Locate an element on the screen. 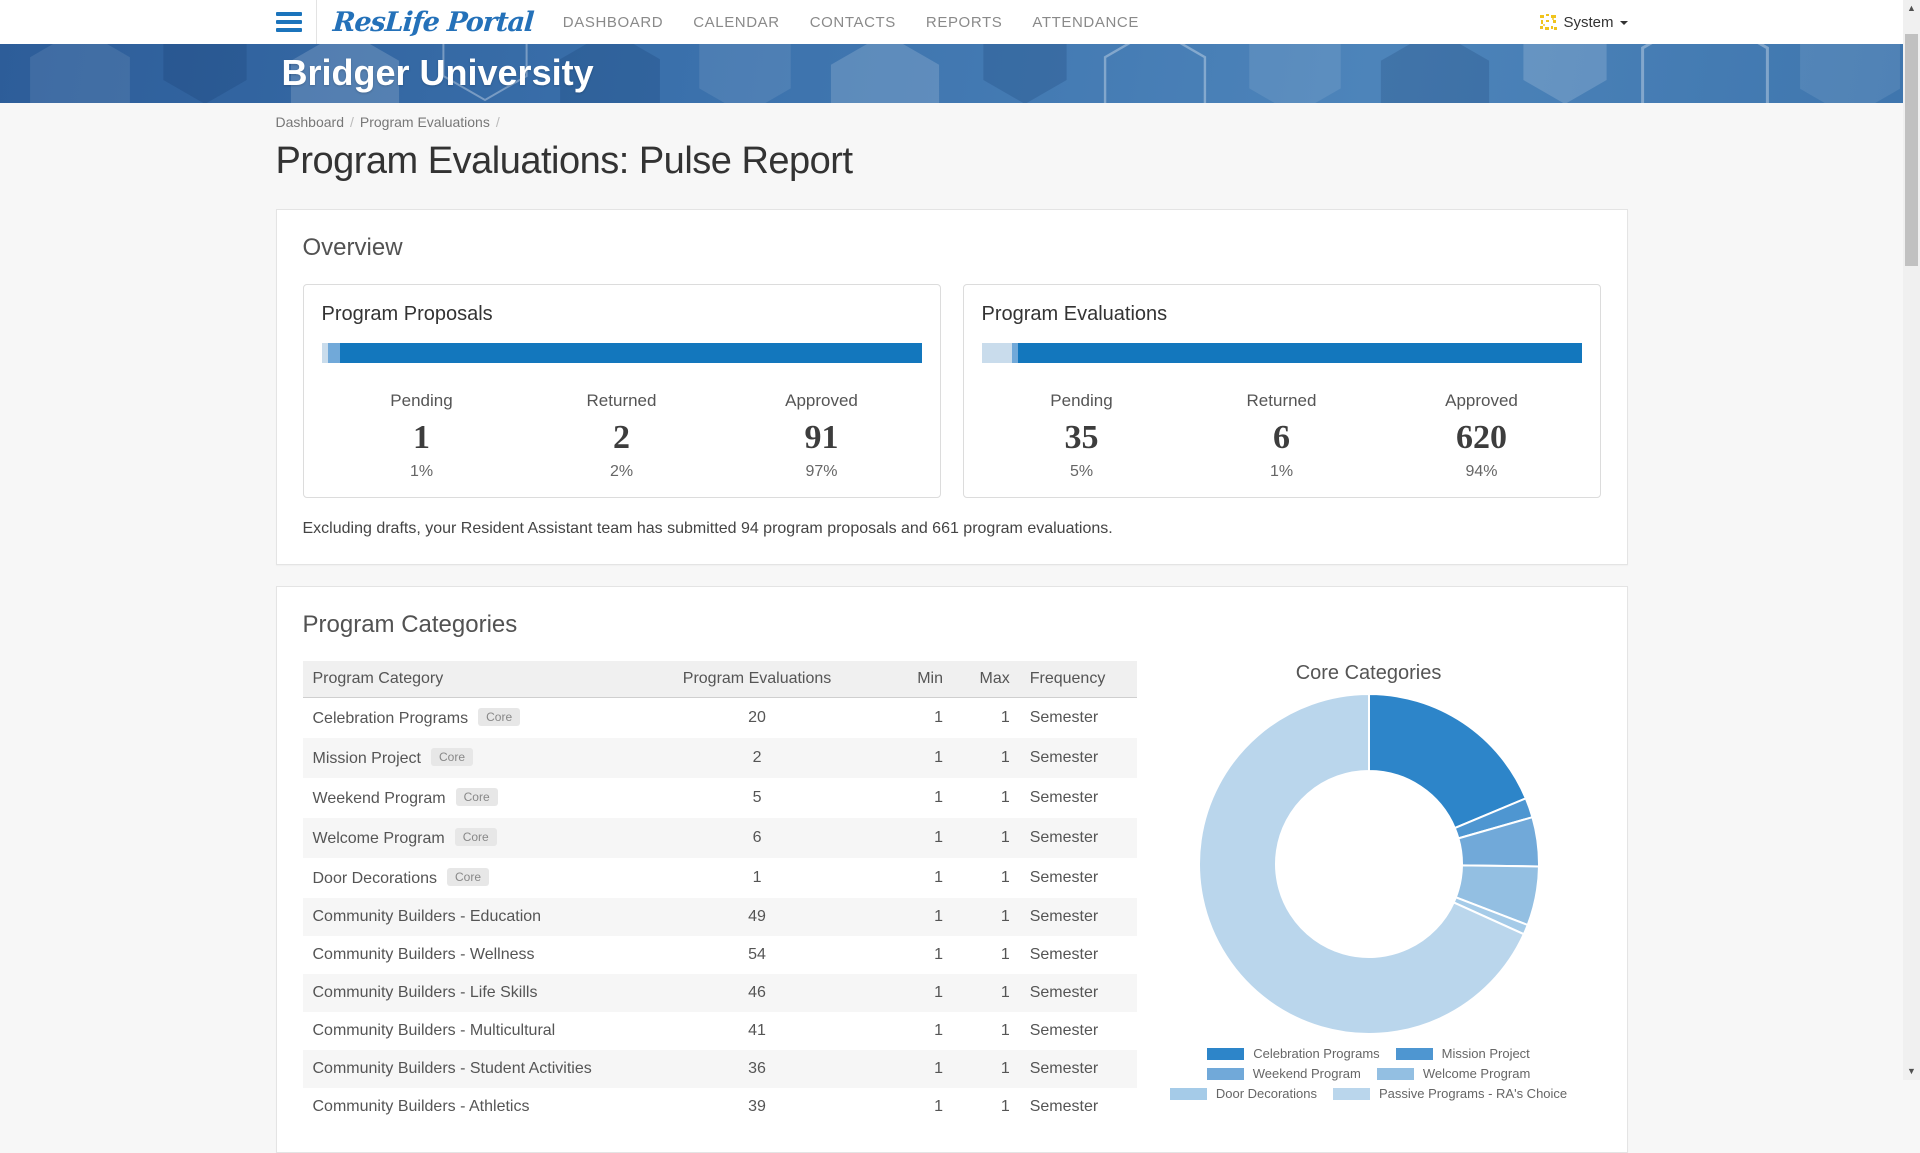 This screenshot has height=1153, width=1920. evaluations-cell: 46 is located at coordinates (757, 992).